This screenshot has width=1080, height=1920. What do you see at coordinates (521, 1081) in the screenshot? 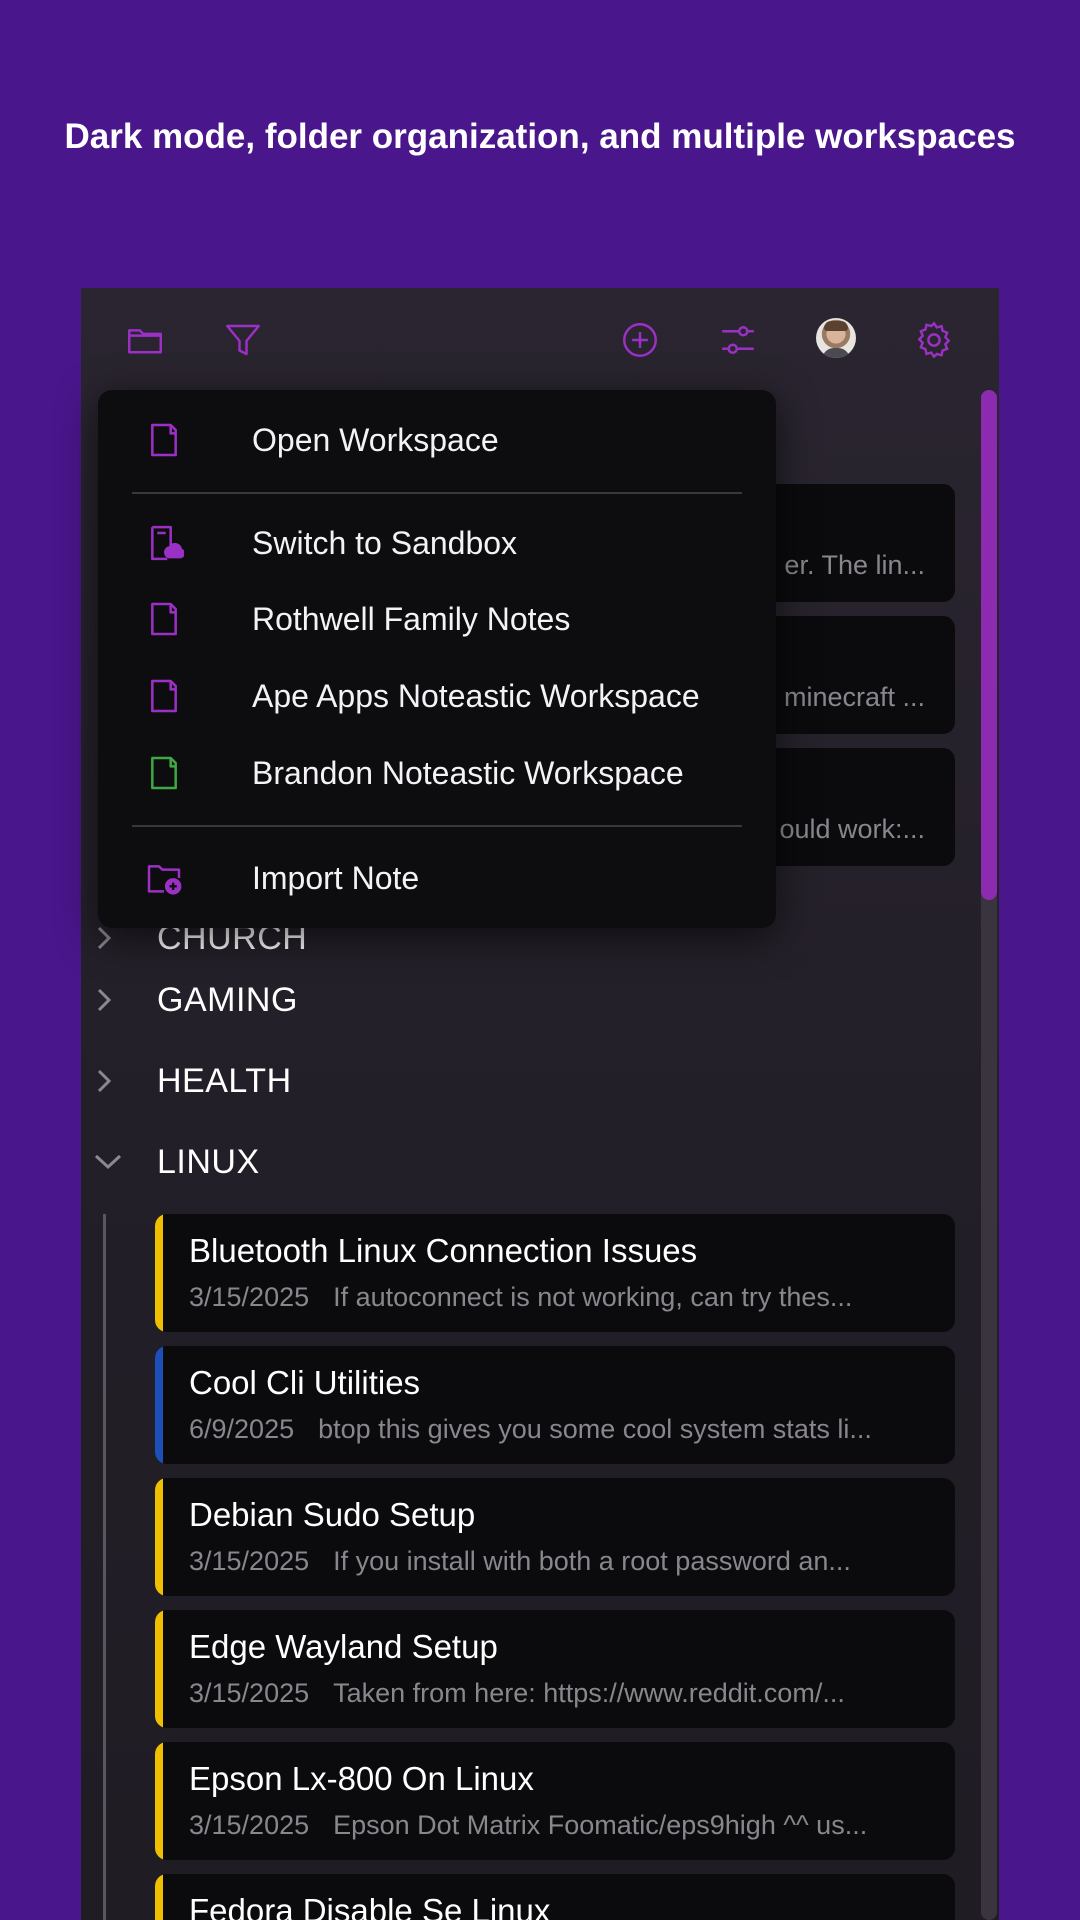
I see `folder-row-health: HEALTH` at bounding box center [521, 1081].